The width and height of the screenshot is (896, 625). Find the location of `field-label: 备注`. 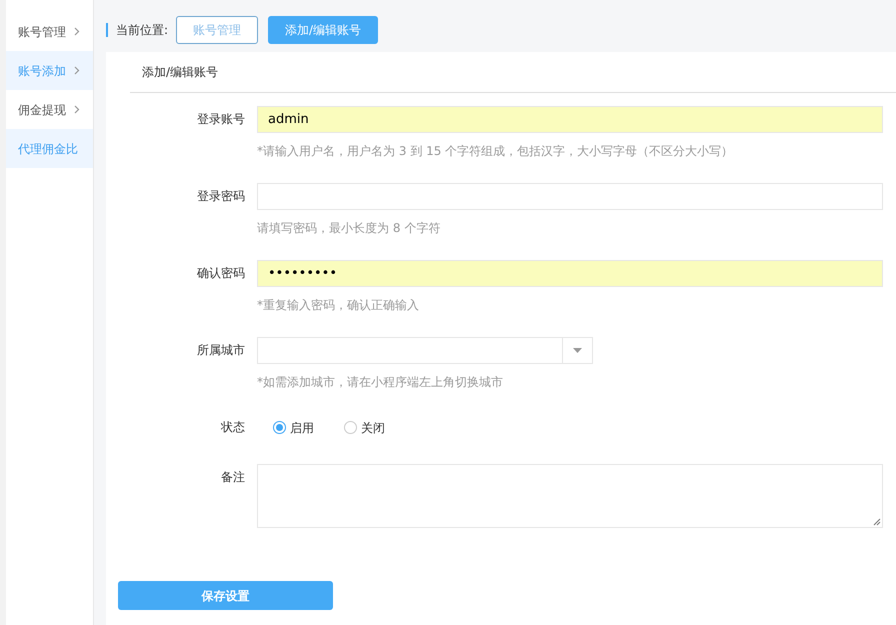

field-label: 备注 is located at coordinates (233, 477).